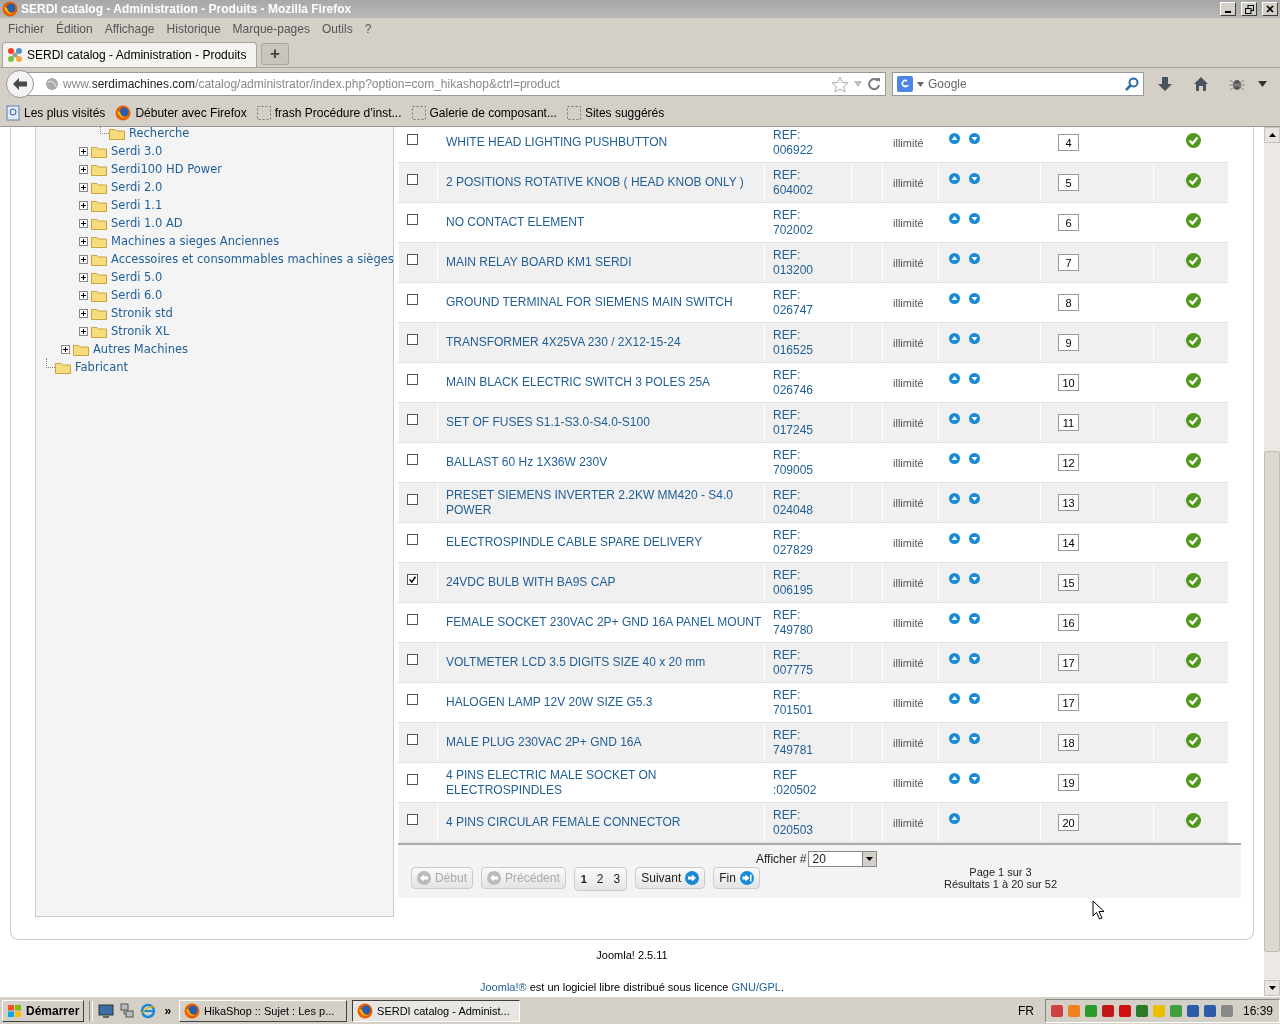 Image resolution: width=1280 pixels, height=1024 pixels. Describe the element at coordinates (1249, 9) in the screenshot. I see `restore-button` at that location.